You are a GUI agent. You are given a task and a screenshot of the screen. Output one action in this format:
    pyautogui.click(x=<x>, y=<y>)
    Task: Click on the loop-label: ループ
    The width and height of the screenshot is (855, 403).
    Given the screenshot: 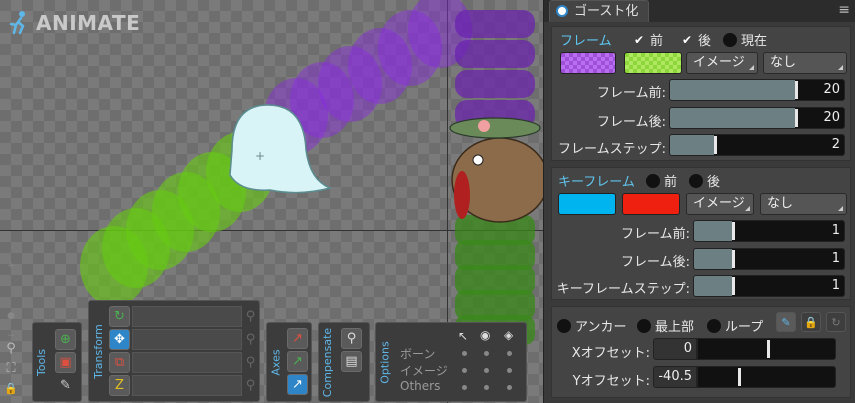 What is the action you would take?
    pyautogui.click(x=744, y=327)
    